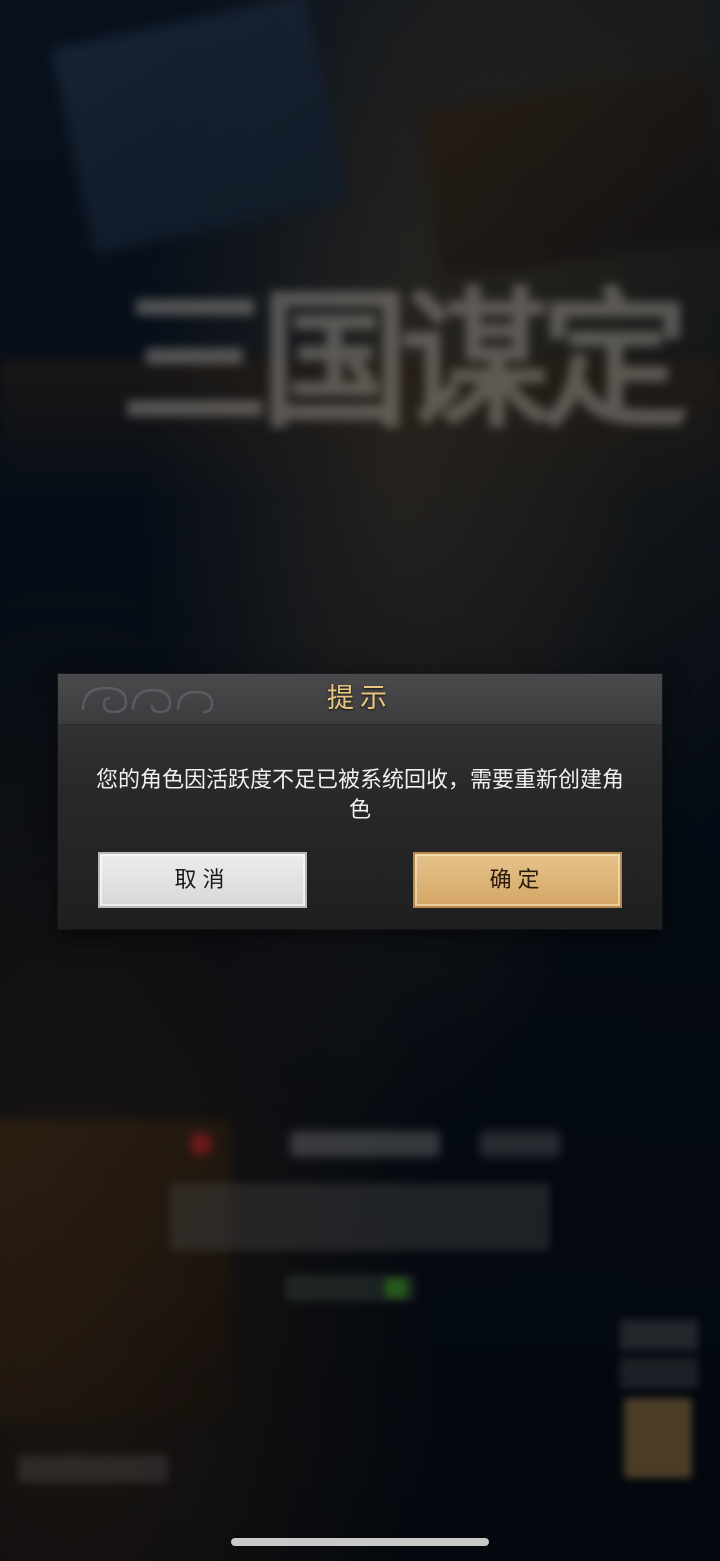  What do you see at coordinates (517, 880) in the screenshot?
I see `confirm-button: 确定` at bounding box center [517, 880].